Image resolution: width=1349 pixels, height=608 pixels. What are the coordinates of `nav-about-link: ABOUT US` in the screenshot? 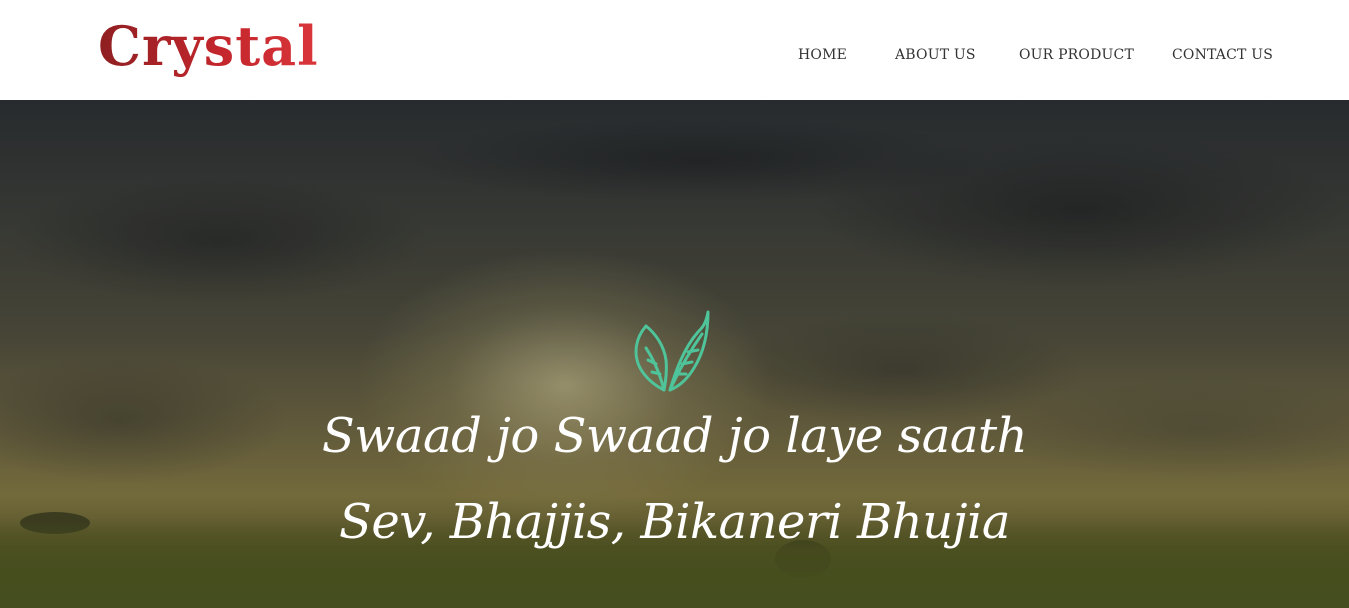 It's located at (935, 55).